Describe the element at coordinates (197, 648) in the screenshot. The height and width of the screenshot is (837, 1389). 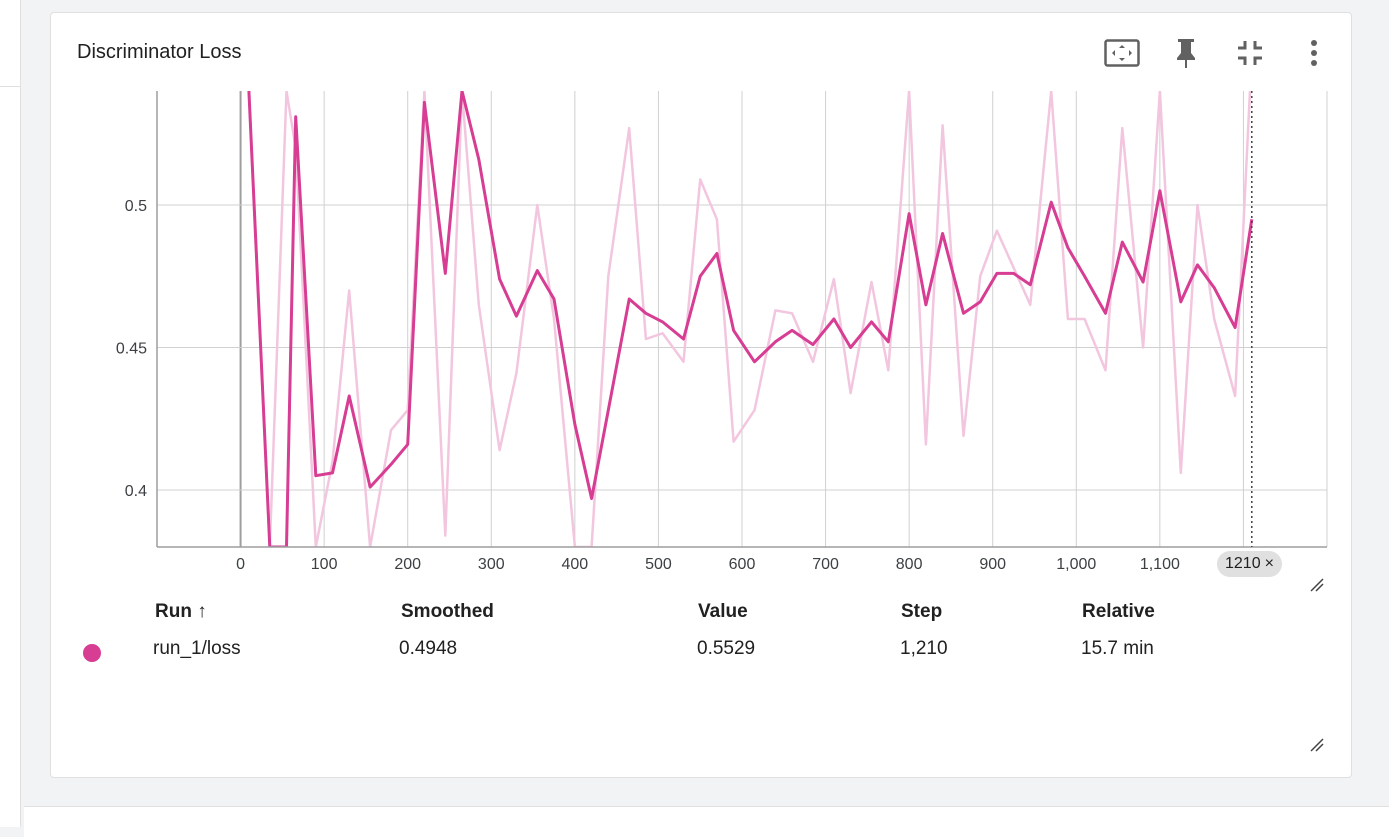
I see `cell-run: run_1/loss` at that location.